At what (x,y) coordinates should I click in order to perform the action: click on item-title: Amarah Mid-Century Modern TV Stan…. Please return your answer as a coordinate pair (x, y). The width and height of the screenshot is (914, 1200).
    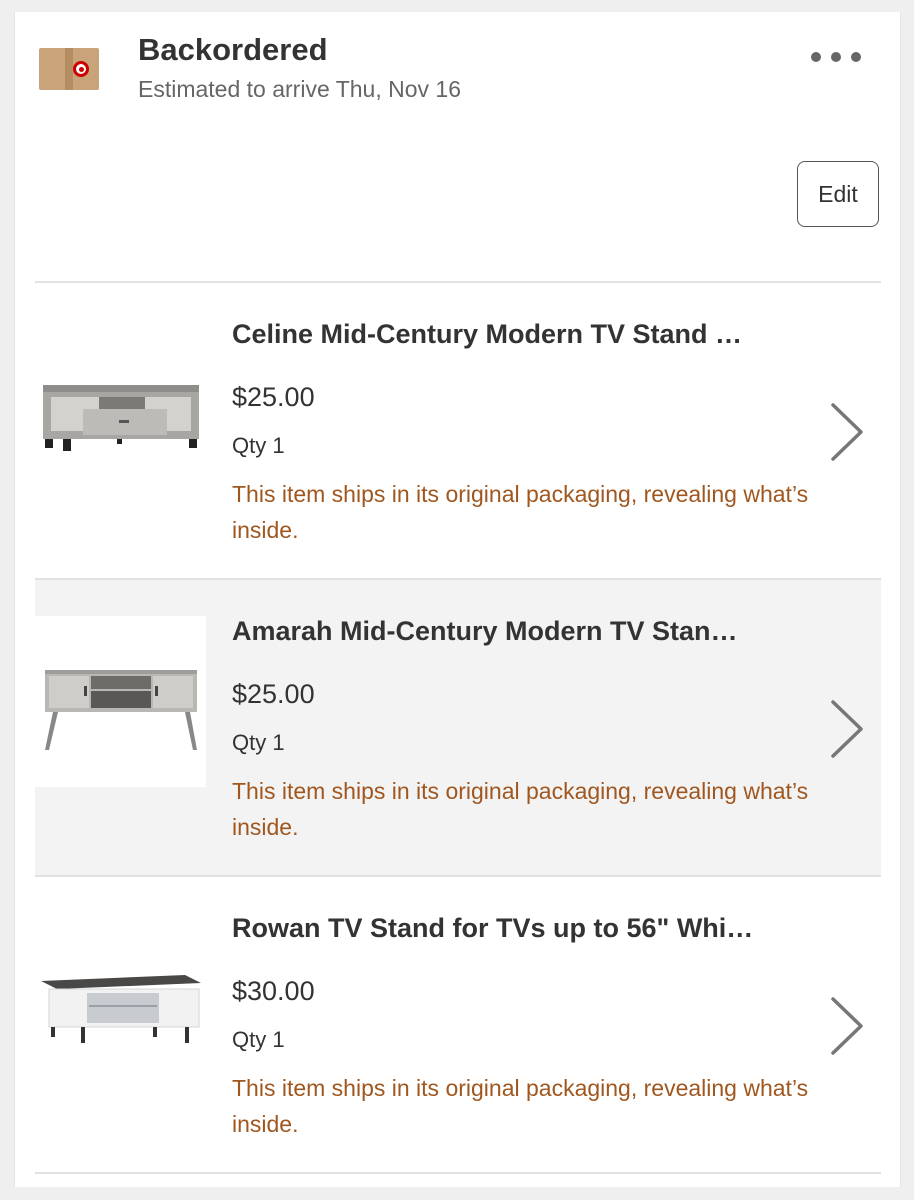
    Looking at the image, I should click on (485, 631).